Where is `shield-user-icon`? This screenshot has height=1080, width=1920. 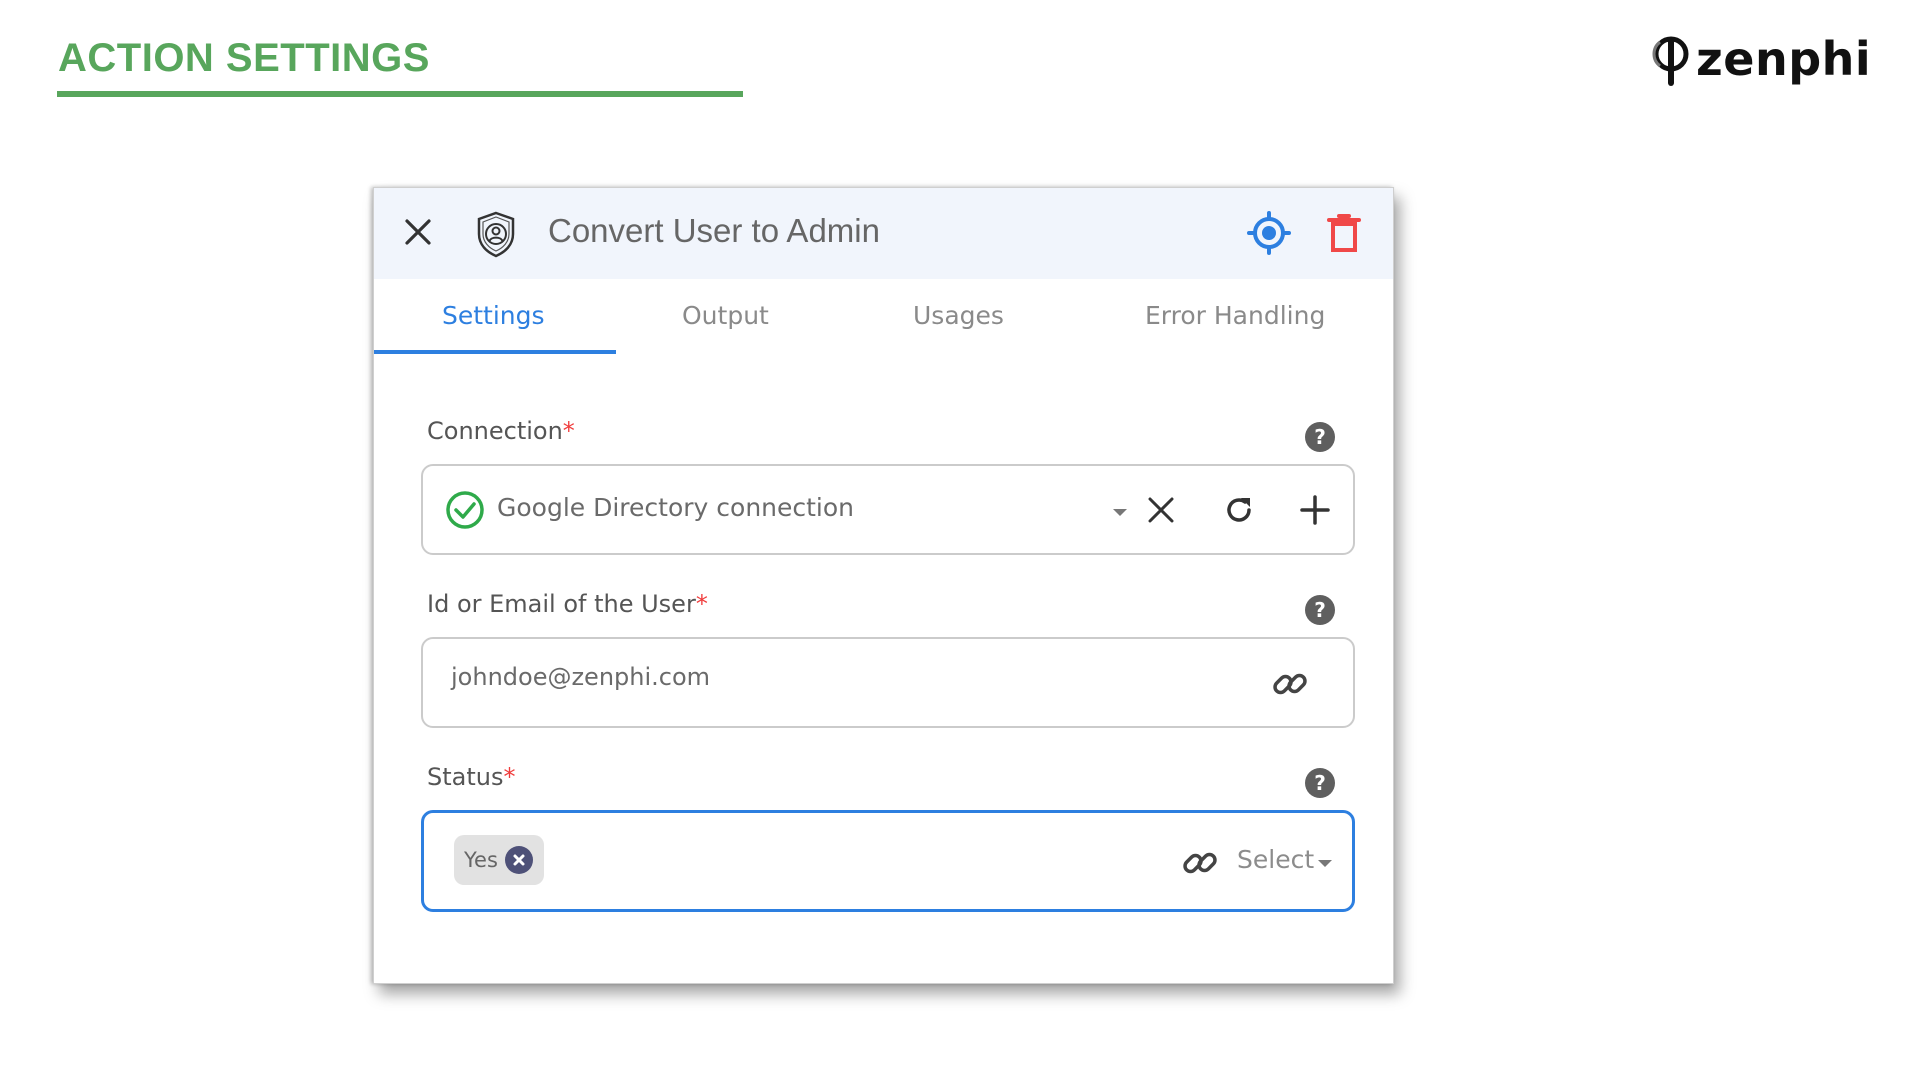
shield-user-icon is located at coordinates (496, 234).